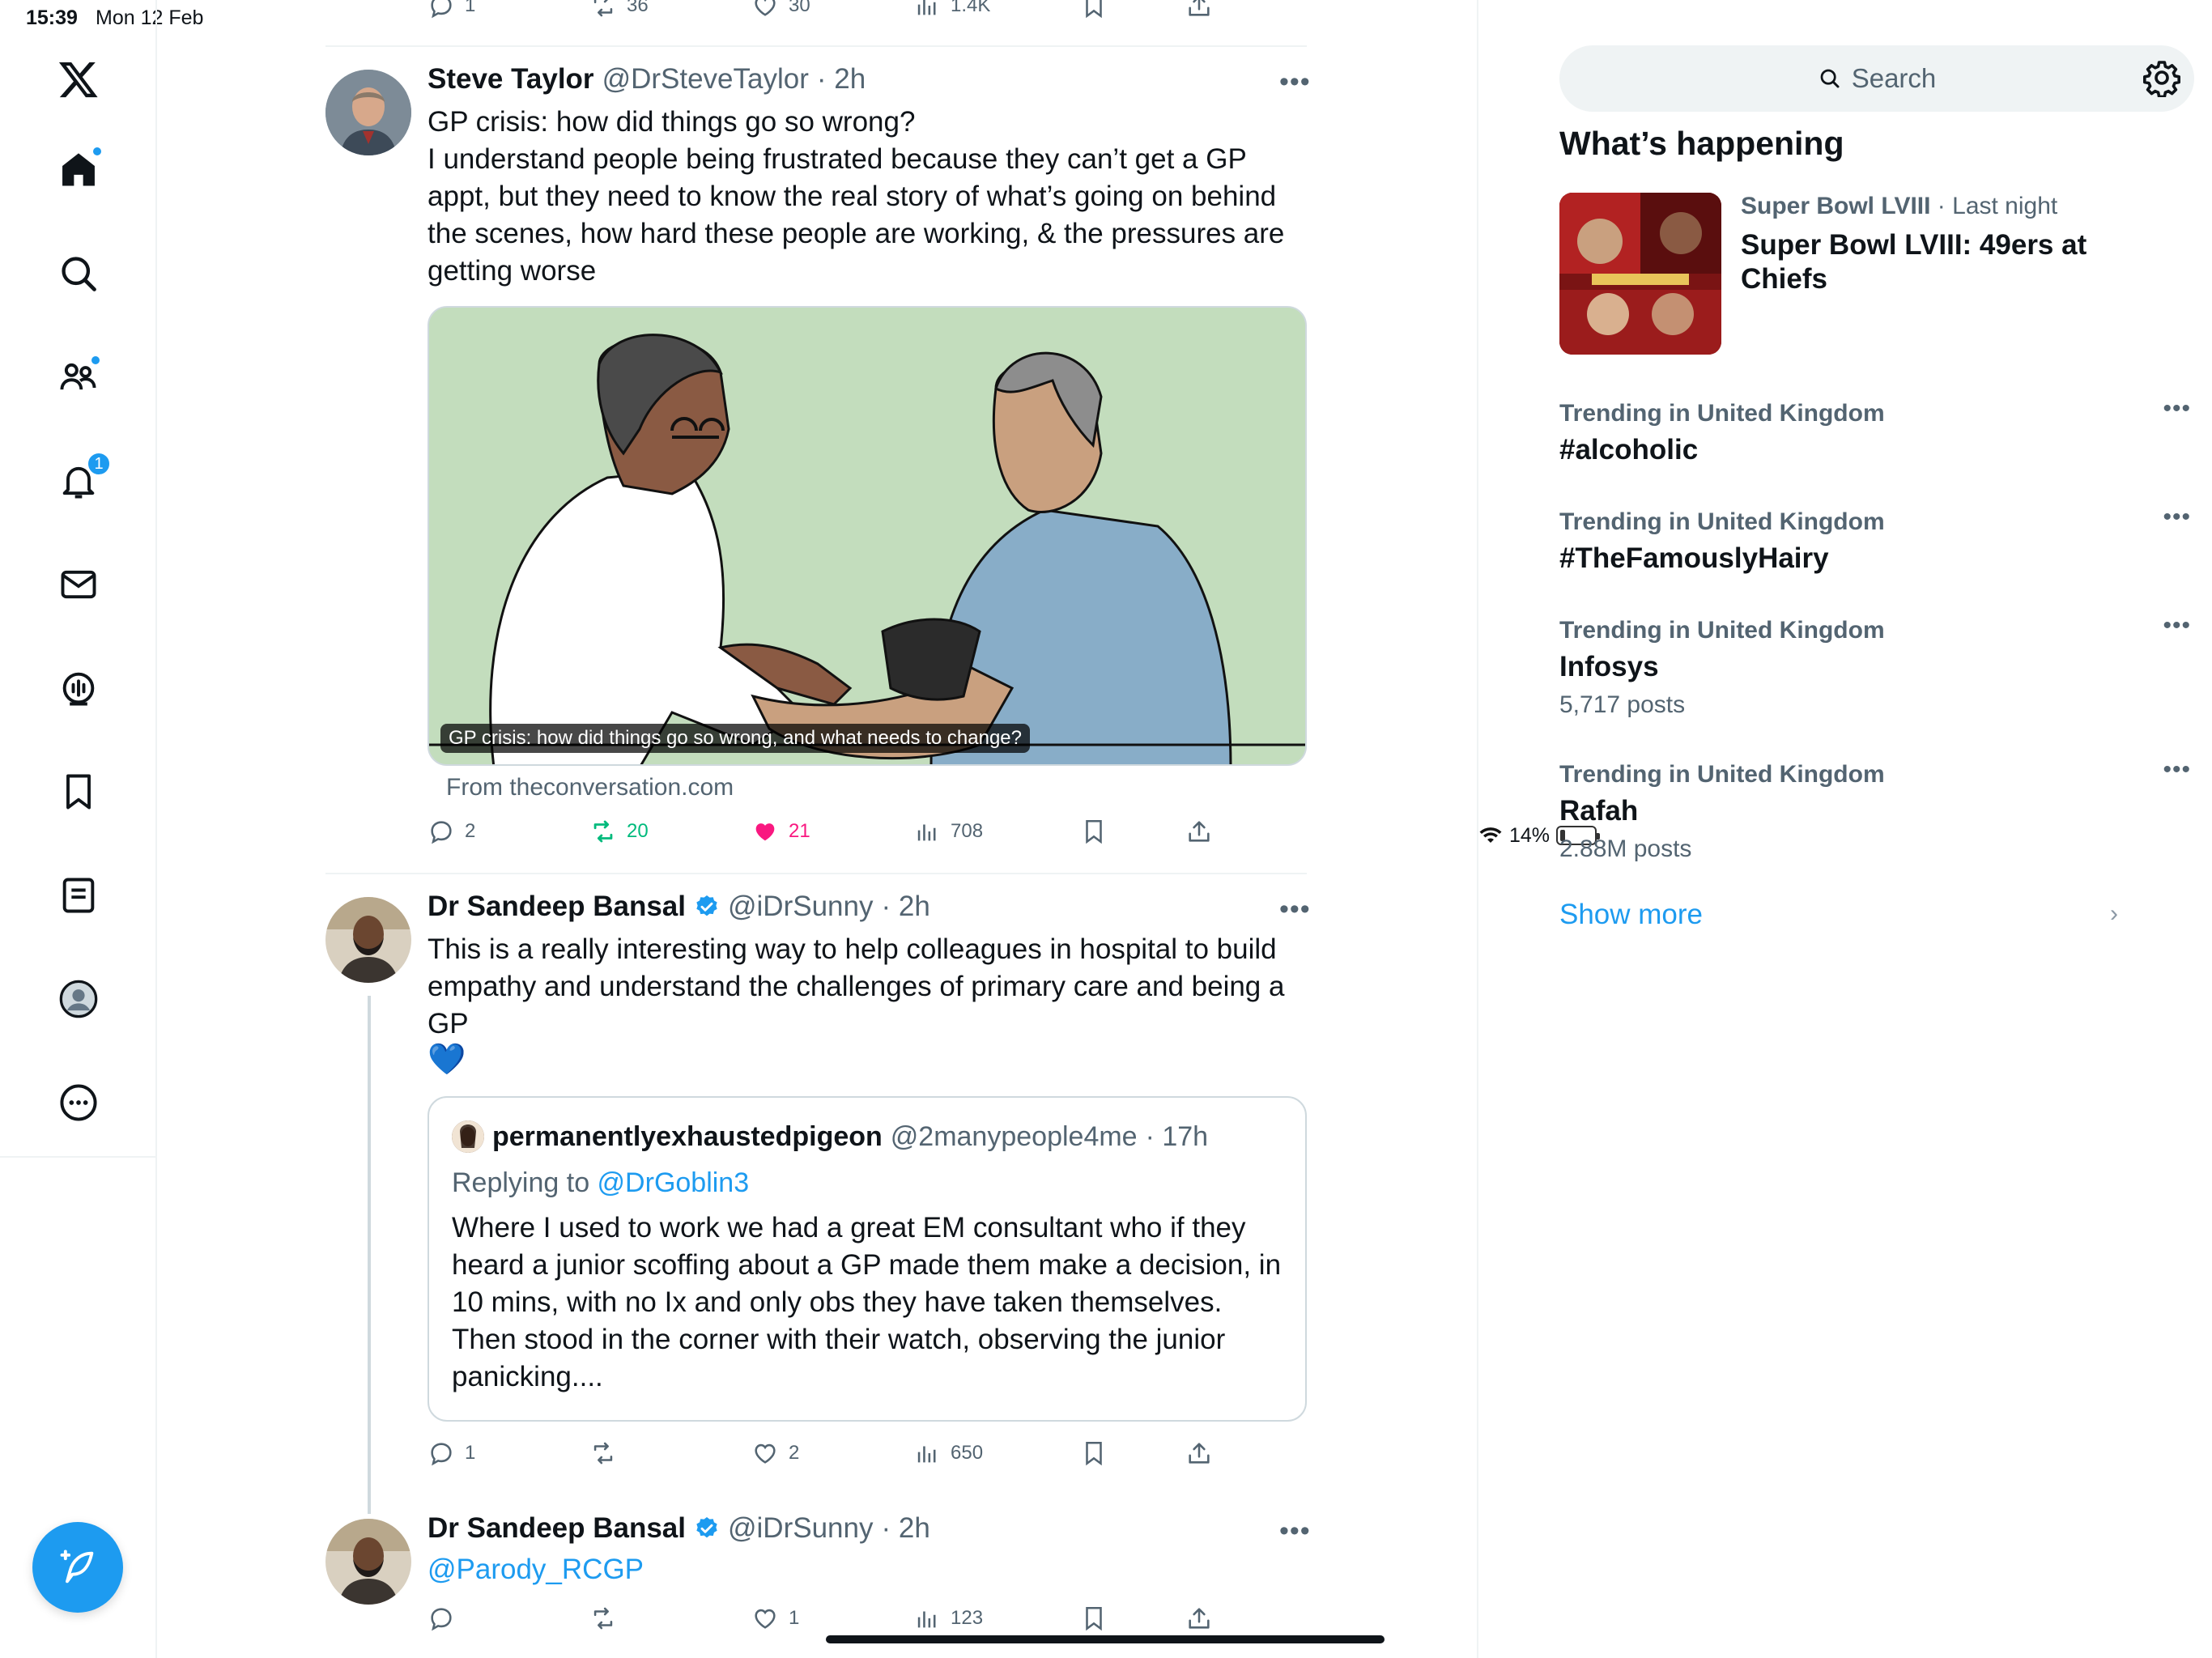 This screenshot has height=1658, width=2212. Describe the element at coordinates (948, 831) in the screenshot. I see `views-button: 708` at that location.